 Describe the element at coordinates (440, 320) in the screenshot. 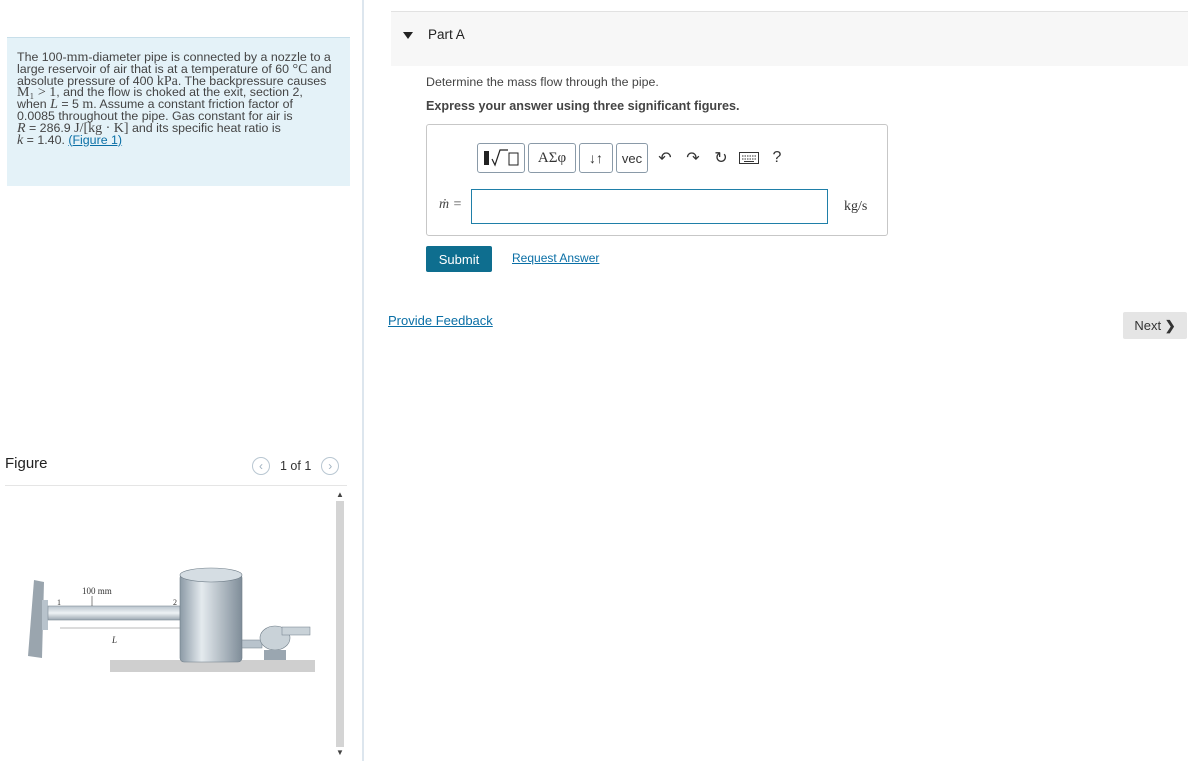

I see `provide-feedback-link: Provide Feedback` at that location.